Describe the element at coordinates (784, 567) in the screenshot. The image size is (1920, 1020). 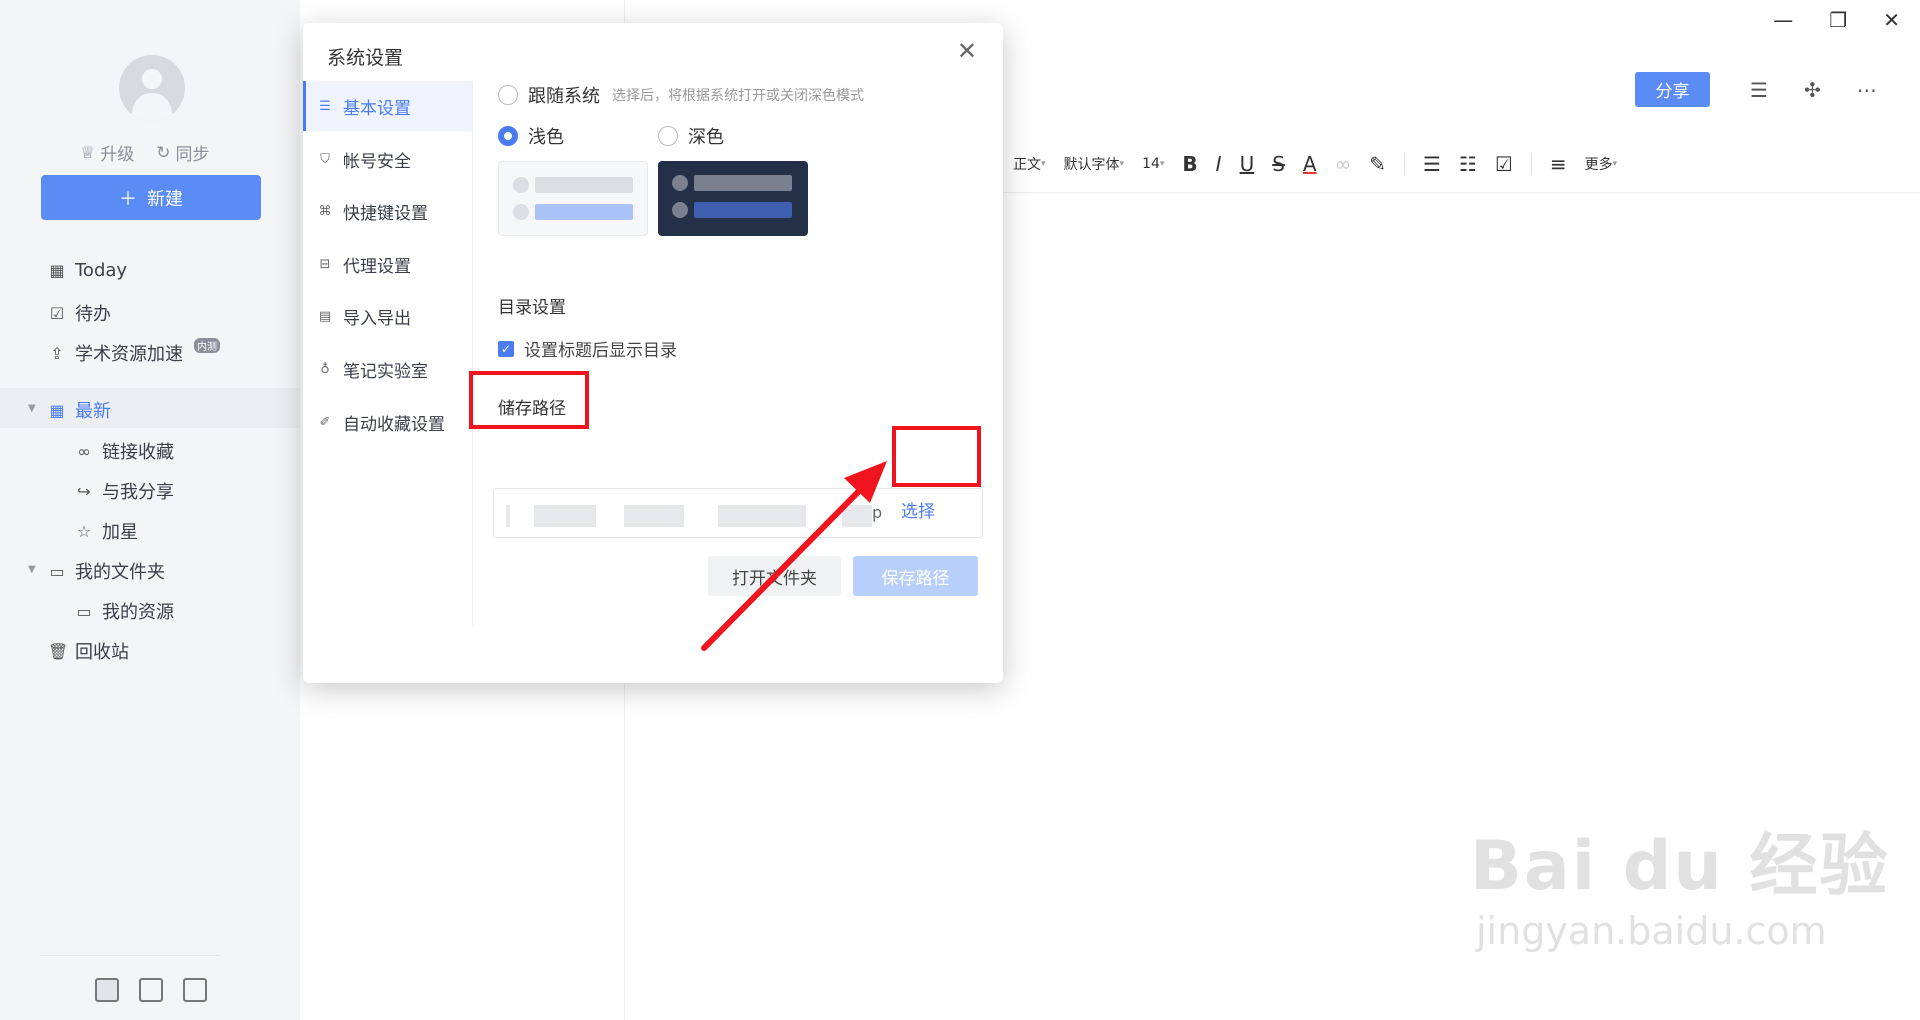
I see `arrow-shaft` at that location.